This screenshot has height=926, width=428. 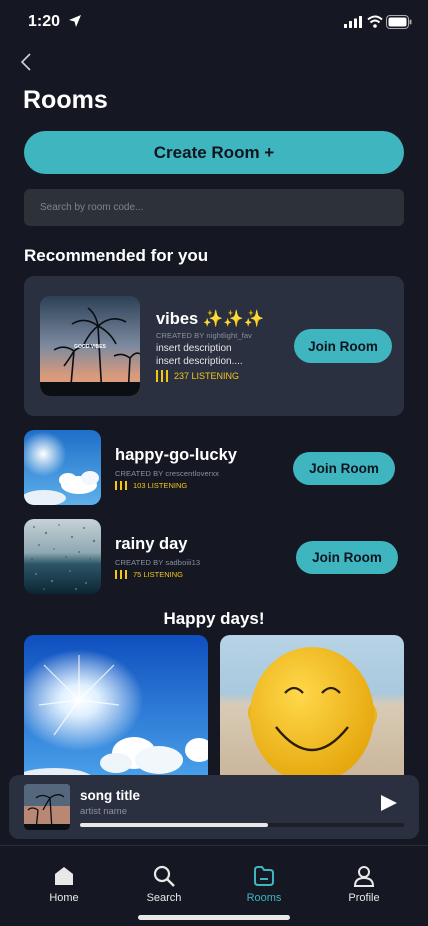 I want to click on status-time: 1:20, so click(x=44, y=21).